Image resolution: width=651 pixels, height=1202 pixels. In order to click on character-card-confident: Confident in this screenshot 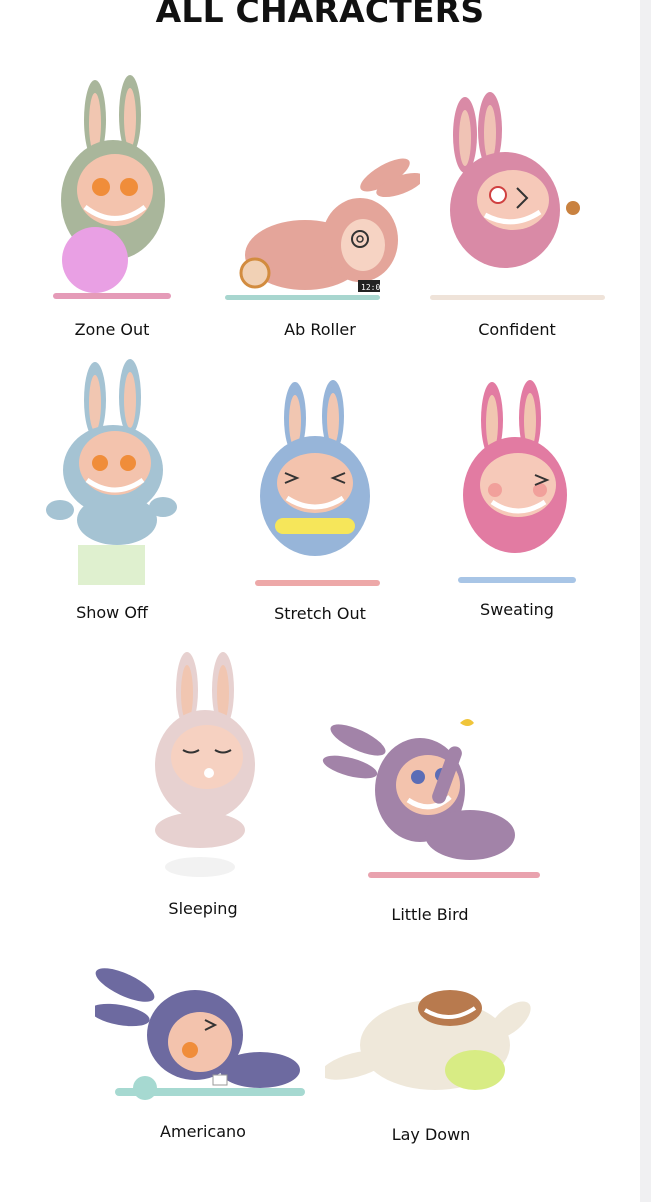, I will do `click(520, 214)`.